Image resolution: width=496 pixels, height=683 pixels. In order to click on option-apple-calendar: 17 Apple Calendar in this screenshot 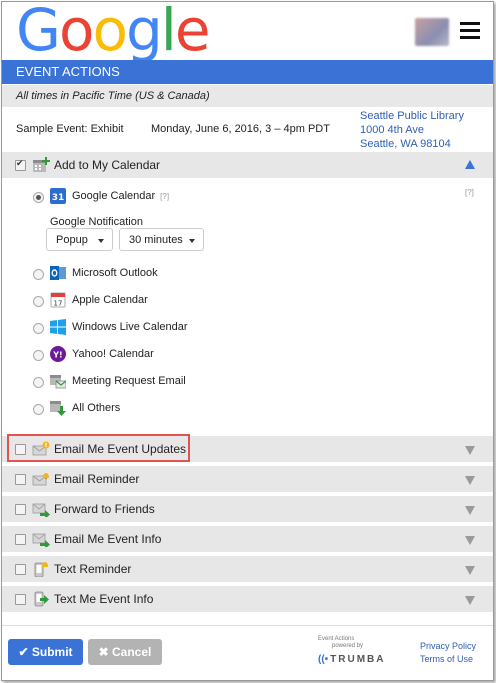, I will do `click(202, 302)`.